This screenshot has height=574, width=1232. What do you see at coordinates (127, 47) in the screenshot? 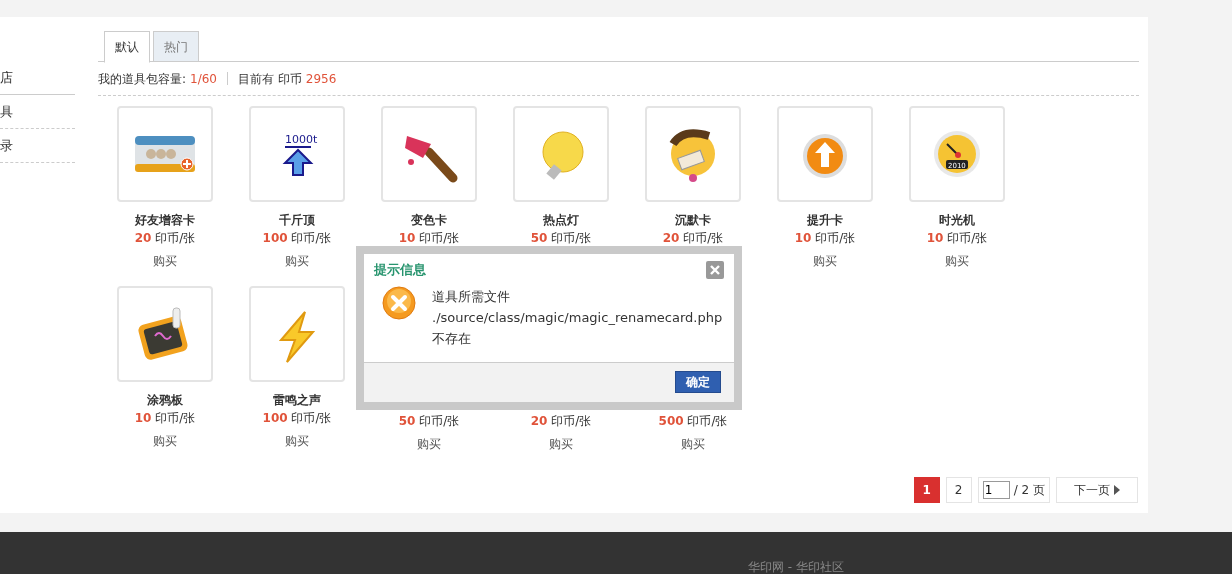
I see `tab: 默认` at bounding box center [127, 47].